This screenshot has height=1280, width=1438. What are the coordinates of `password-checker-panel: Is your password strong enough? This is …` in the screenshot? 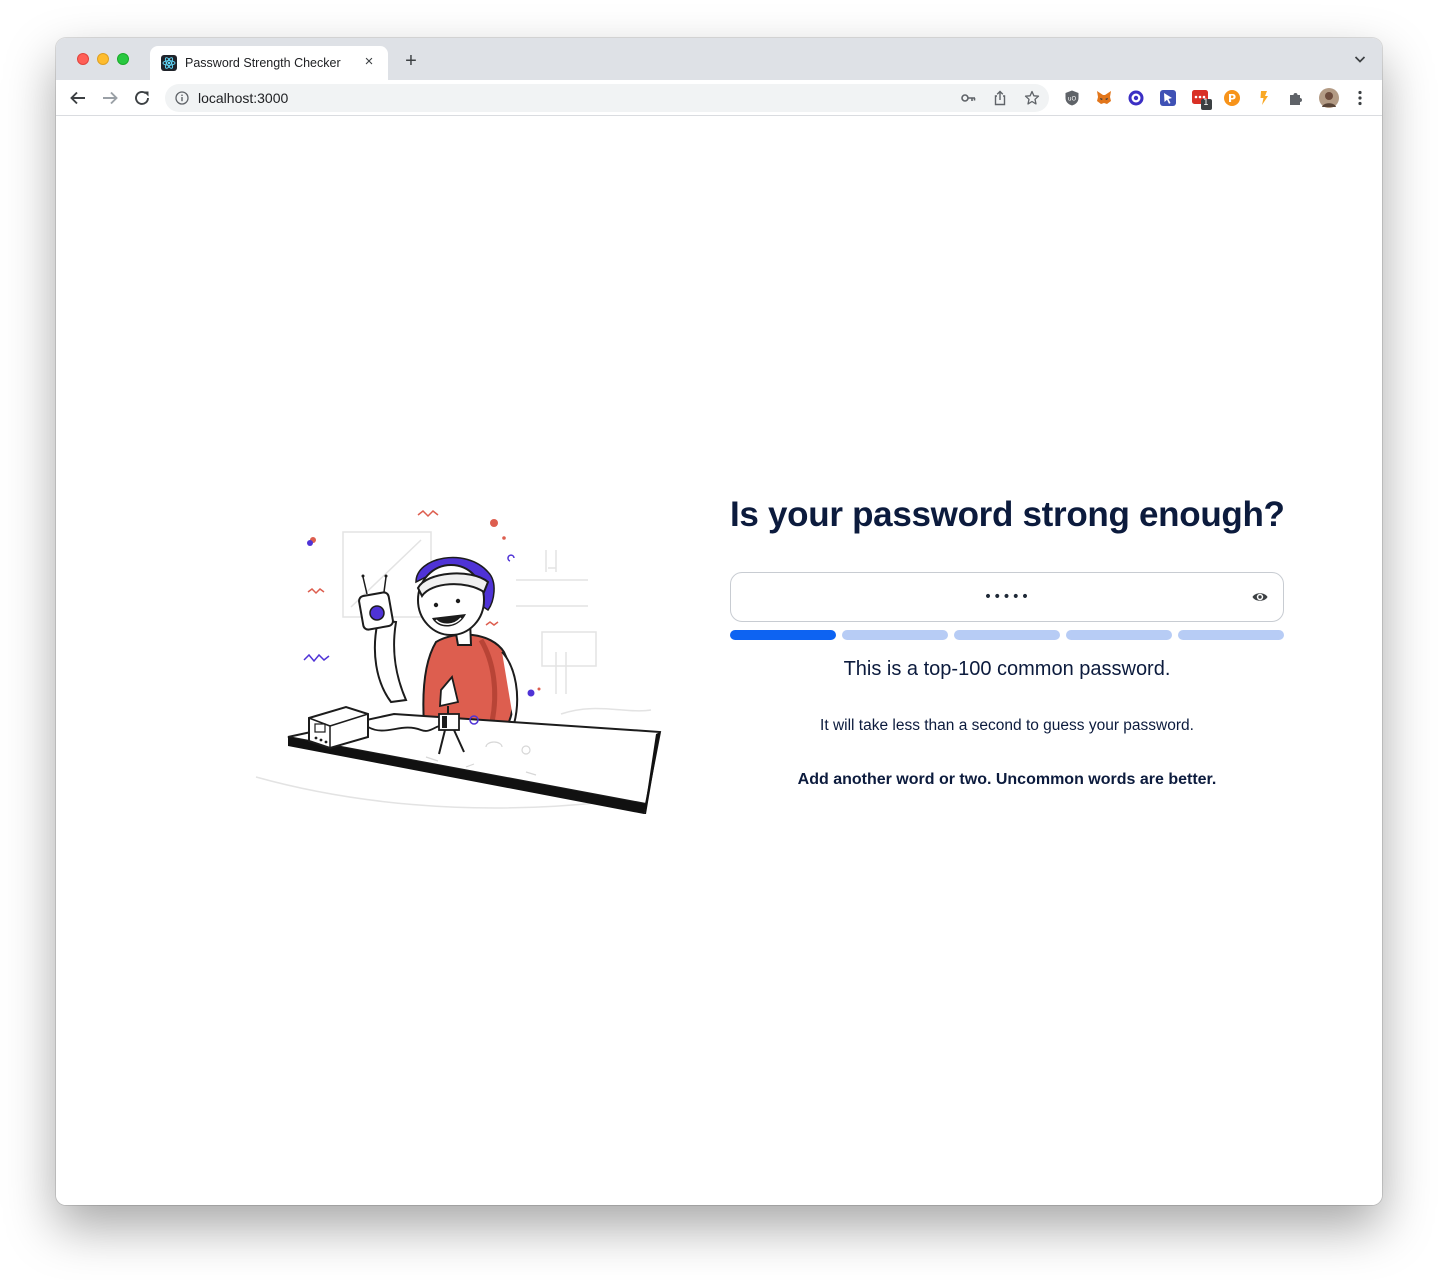 It's located at (1007, 642).